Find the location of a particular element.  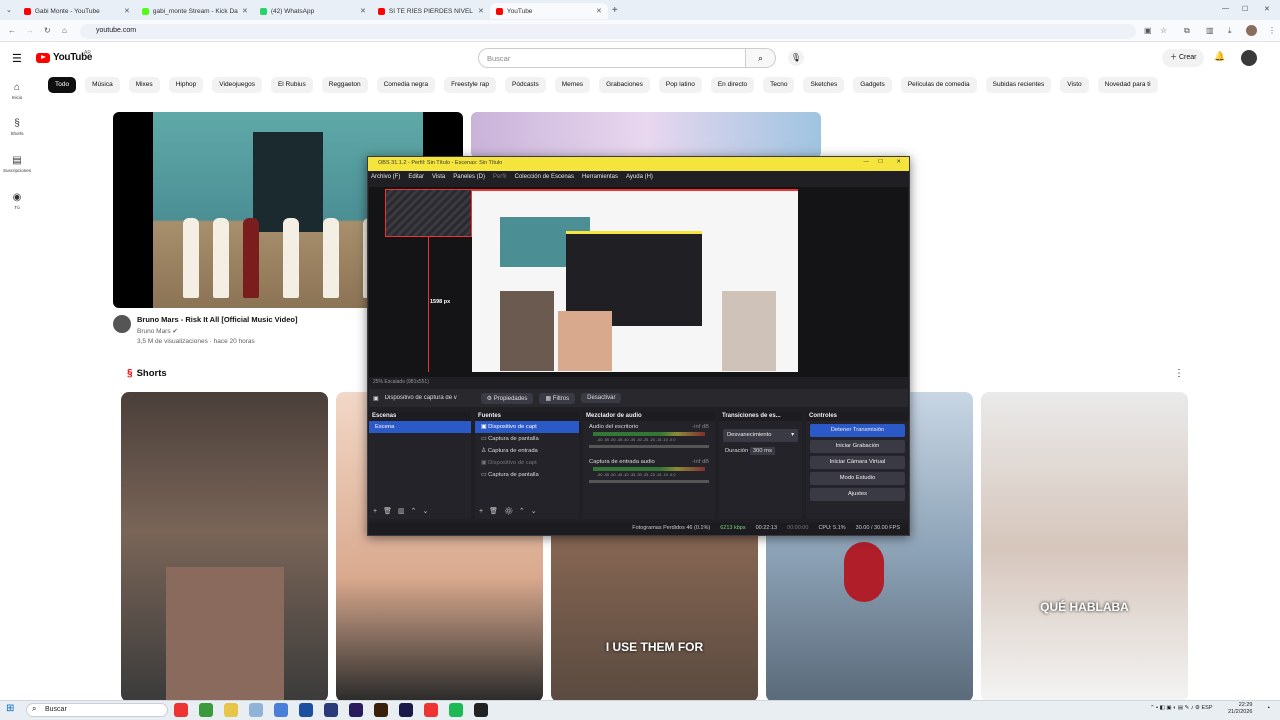

spotify-icon is located at coordinates (456, 710).